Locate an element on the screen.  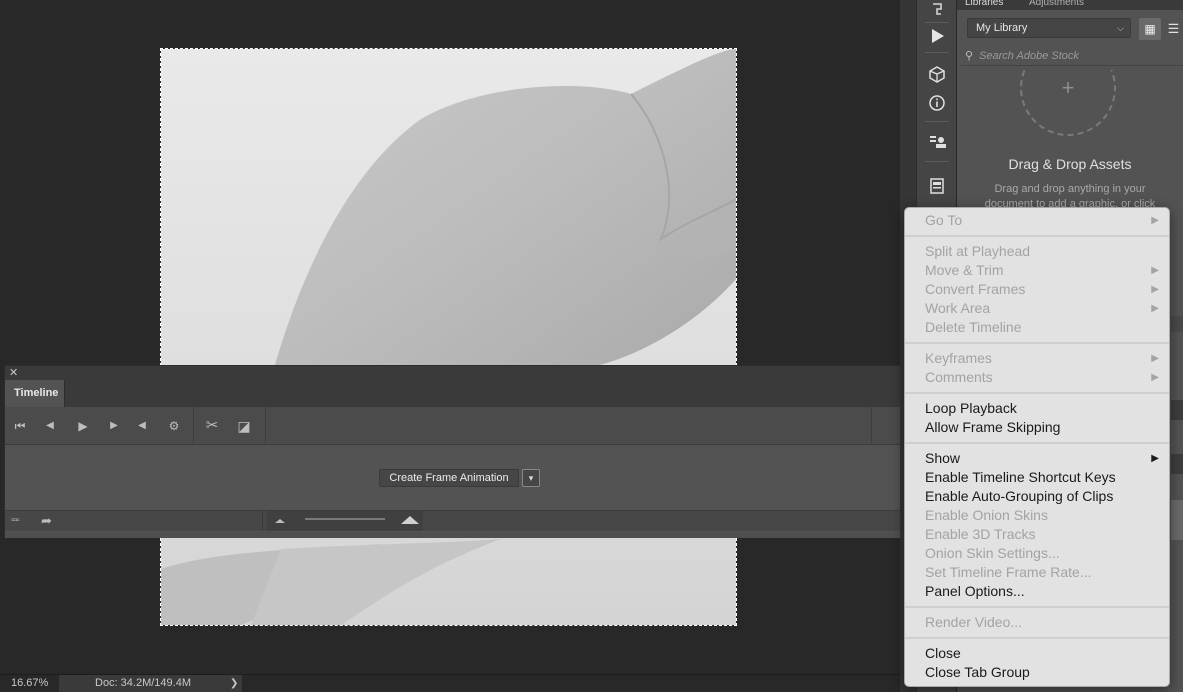
menu-item-show: Show ▶ is located at coordinates (1037, 458).